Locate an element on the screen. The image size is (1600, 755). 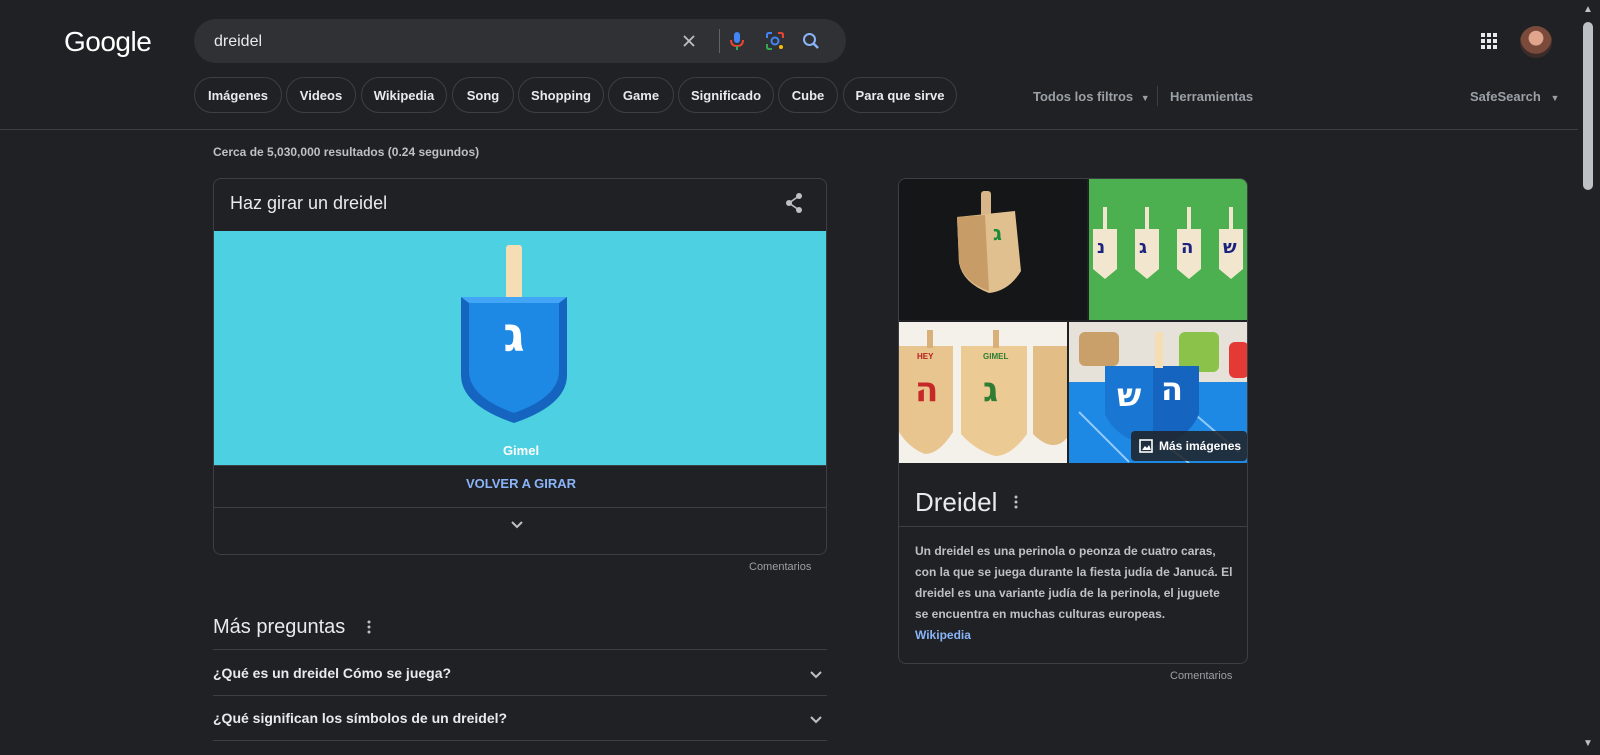
panel-feedback-link: Comentarios is located at coordinates (1201, 676).